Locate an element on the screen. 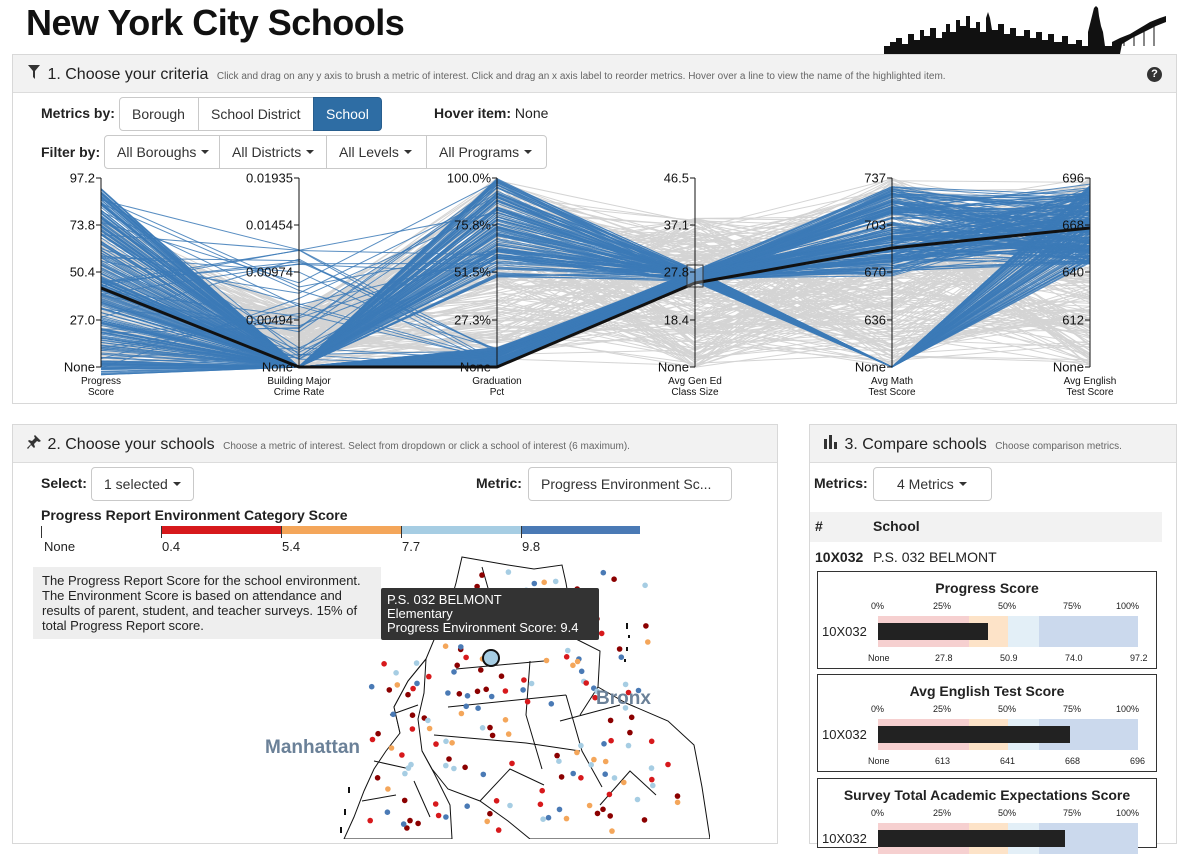 The image size is (1202, 854). selected-school-marker is located at coordinates (491, 658).